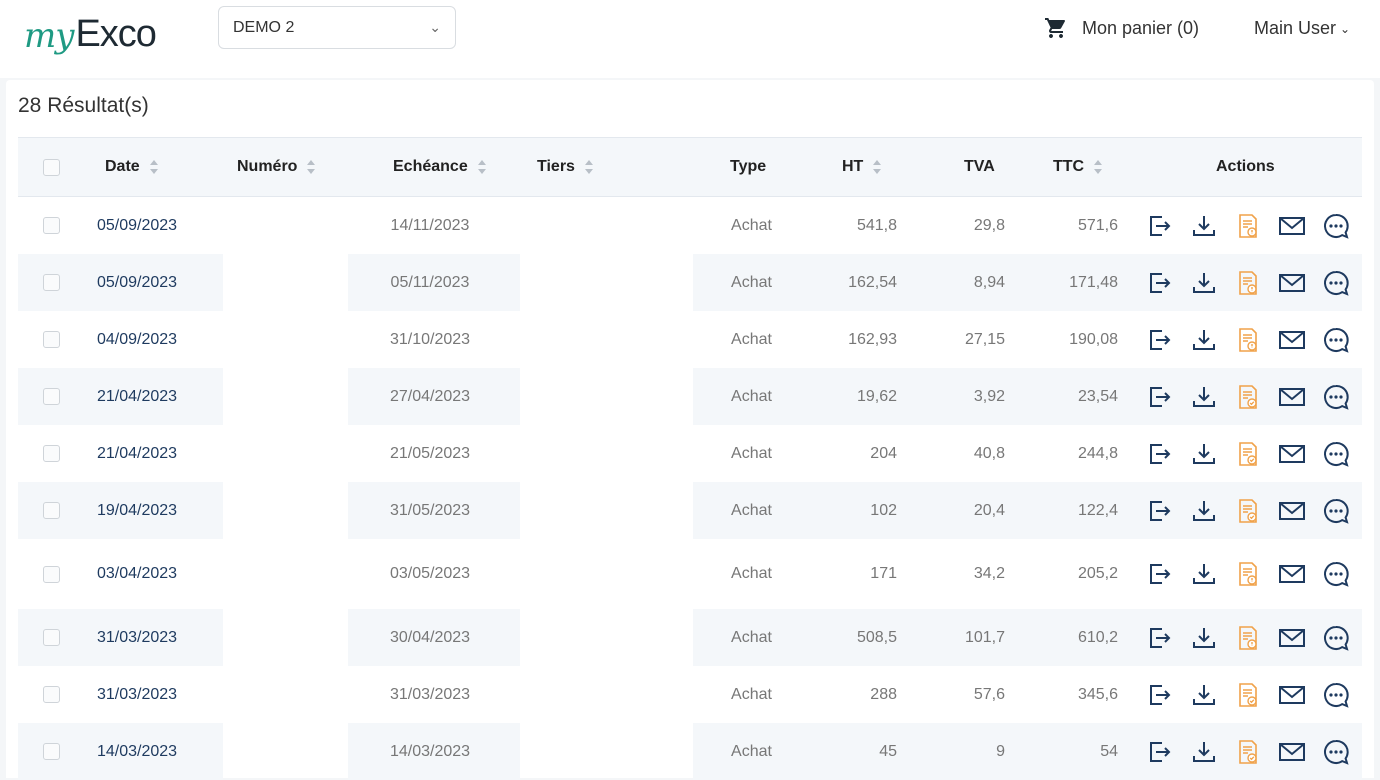 The height and width of the screenshot is (780, 1380). I want to click on cell-ttc: 571,6, so click(1097, 225).